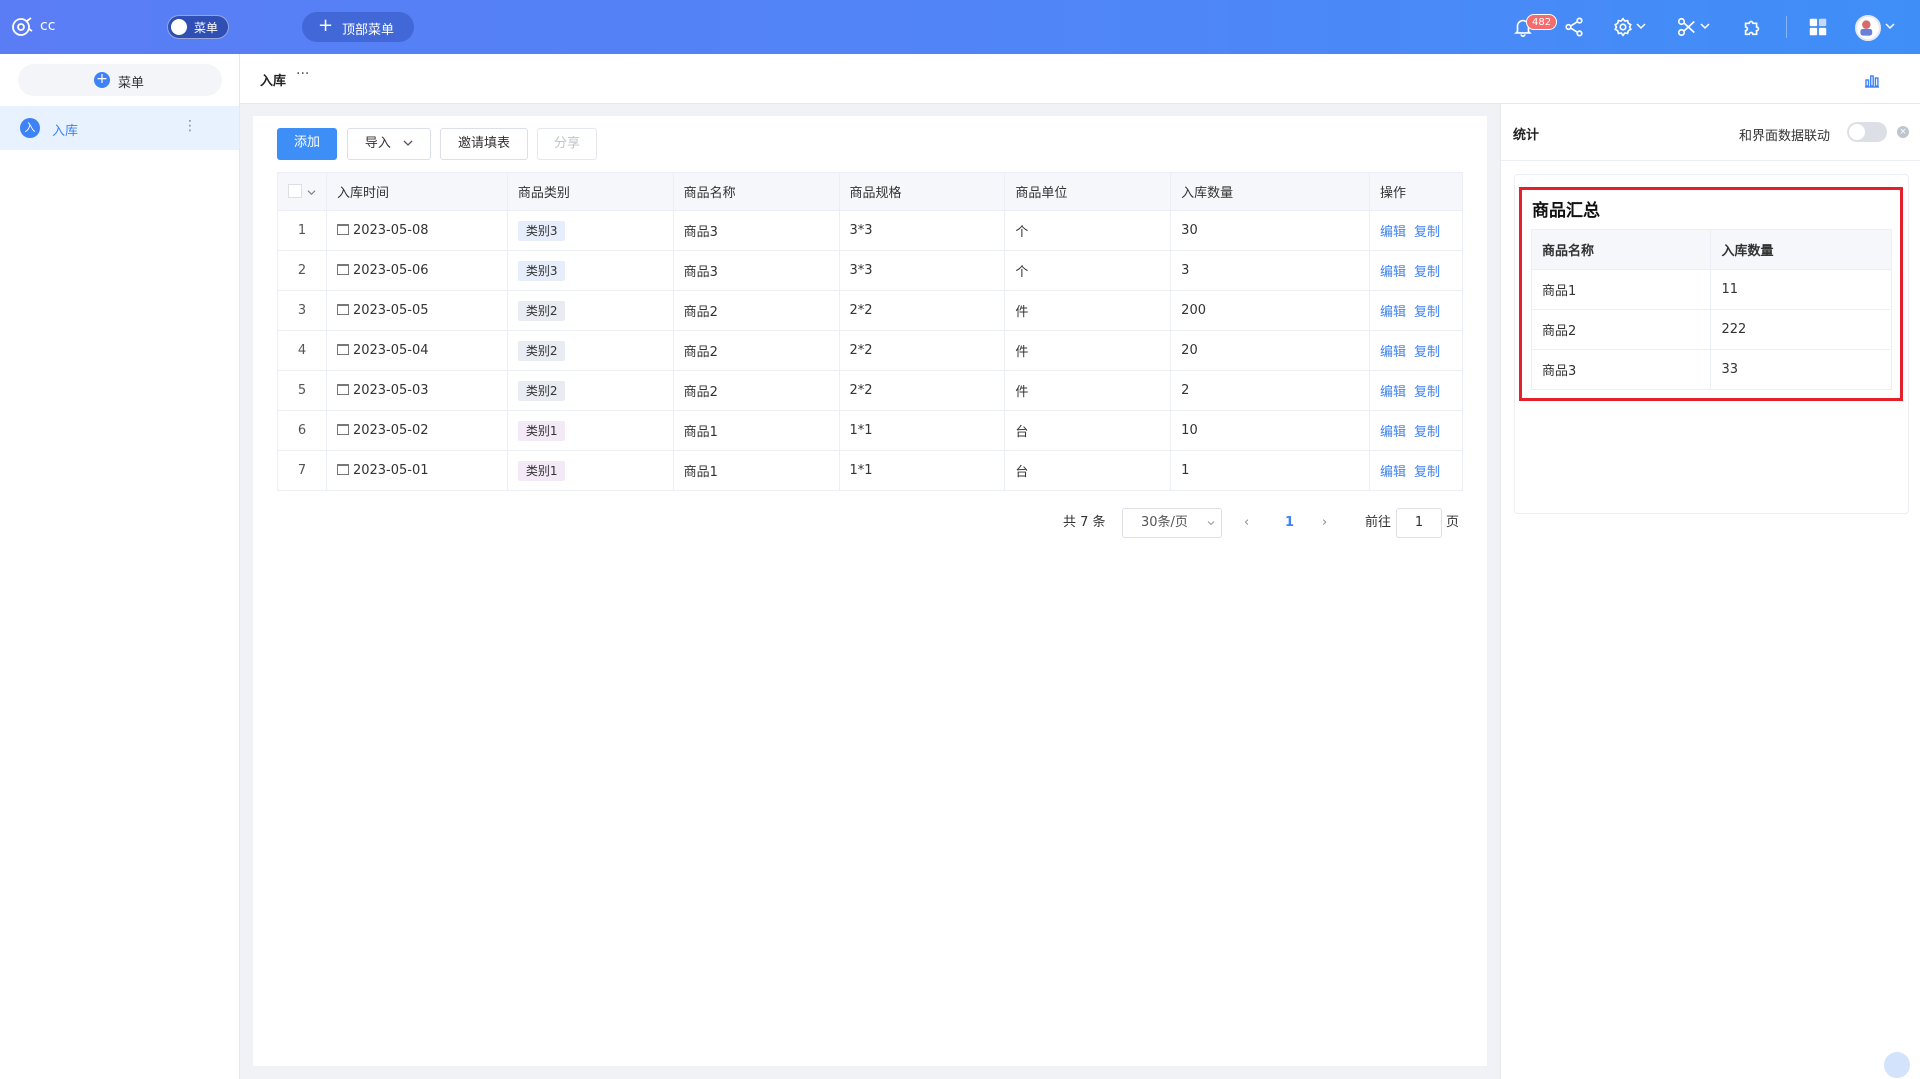 The height and width of the screenshot is (1079, 1920). I want to click on table-cell-qty: 20, so click(1270, 350).